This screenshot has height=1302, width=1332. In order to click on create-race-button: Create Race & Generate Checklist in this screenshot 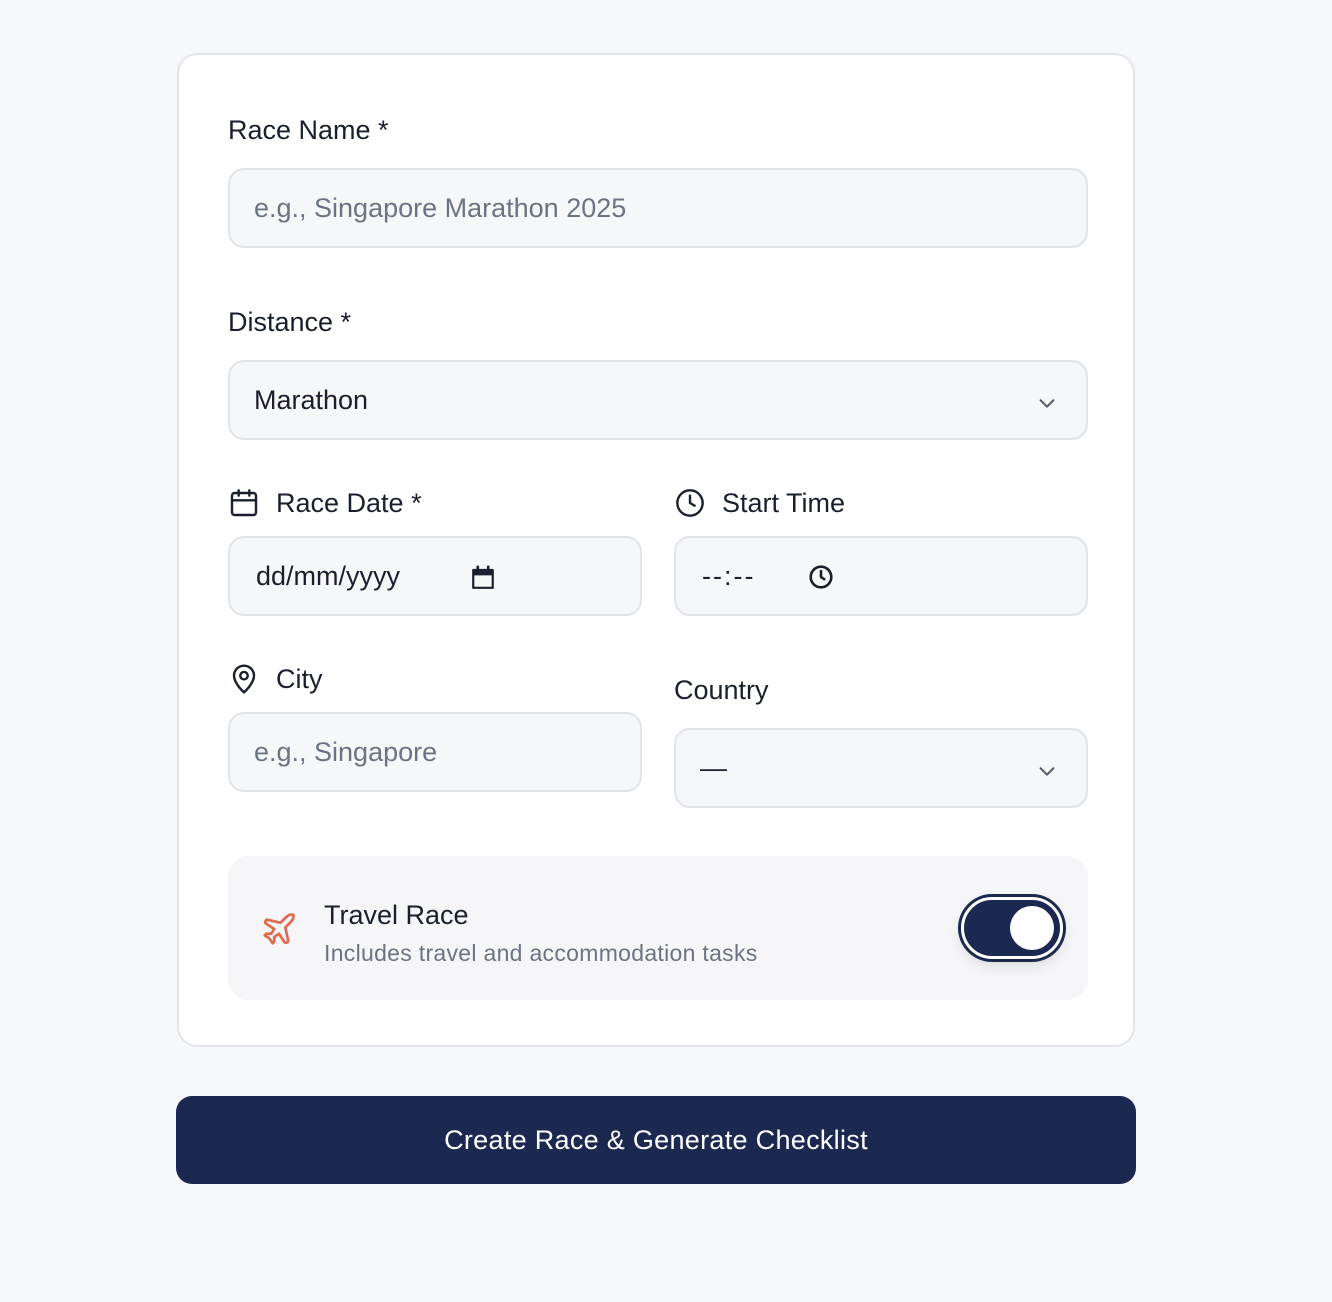, I will do `click(656, 1140)`.